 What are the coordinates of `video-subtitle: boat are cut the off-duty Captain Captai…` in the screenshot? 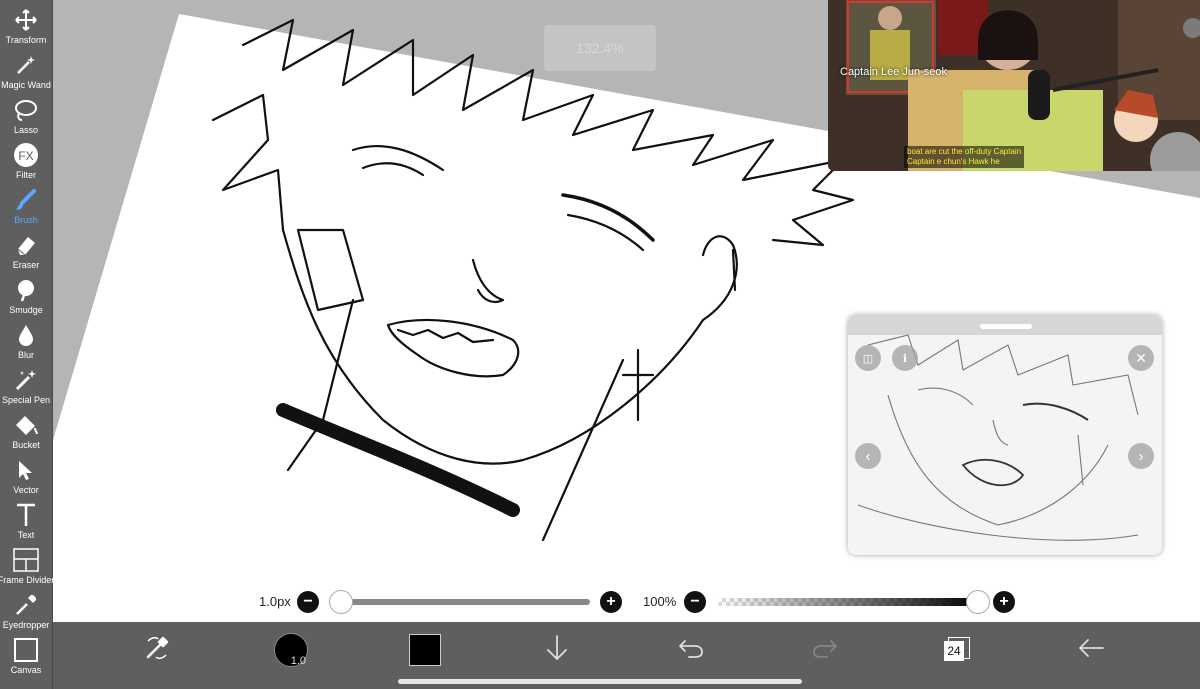 It's located at (964, 157).